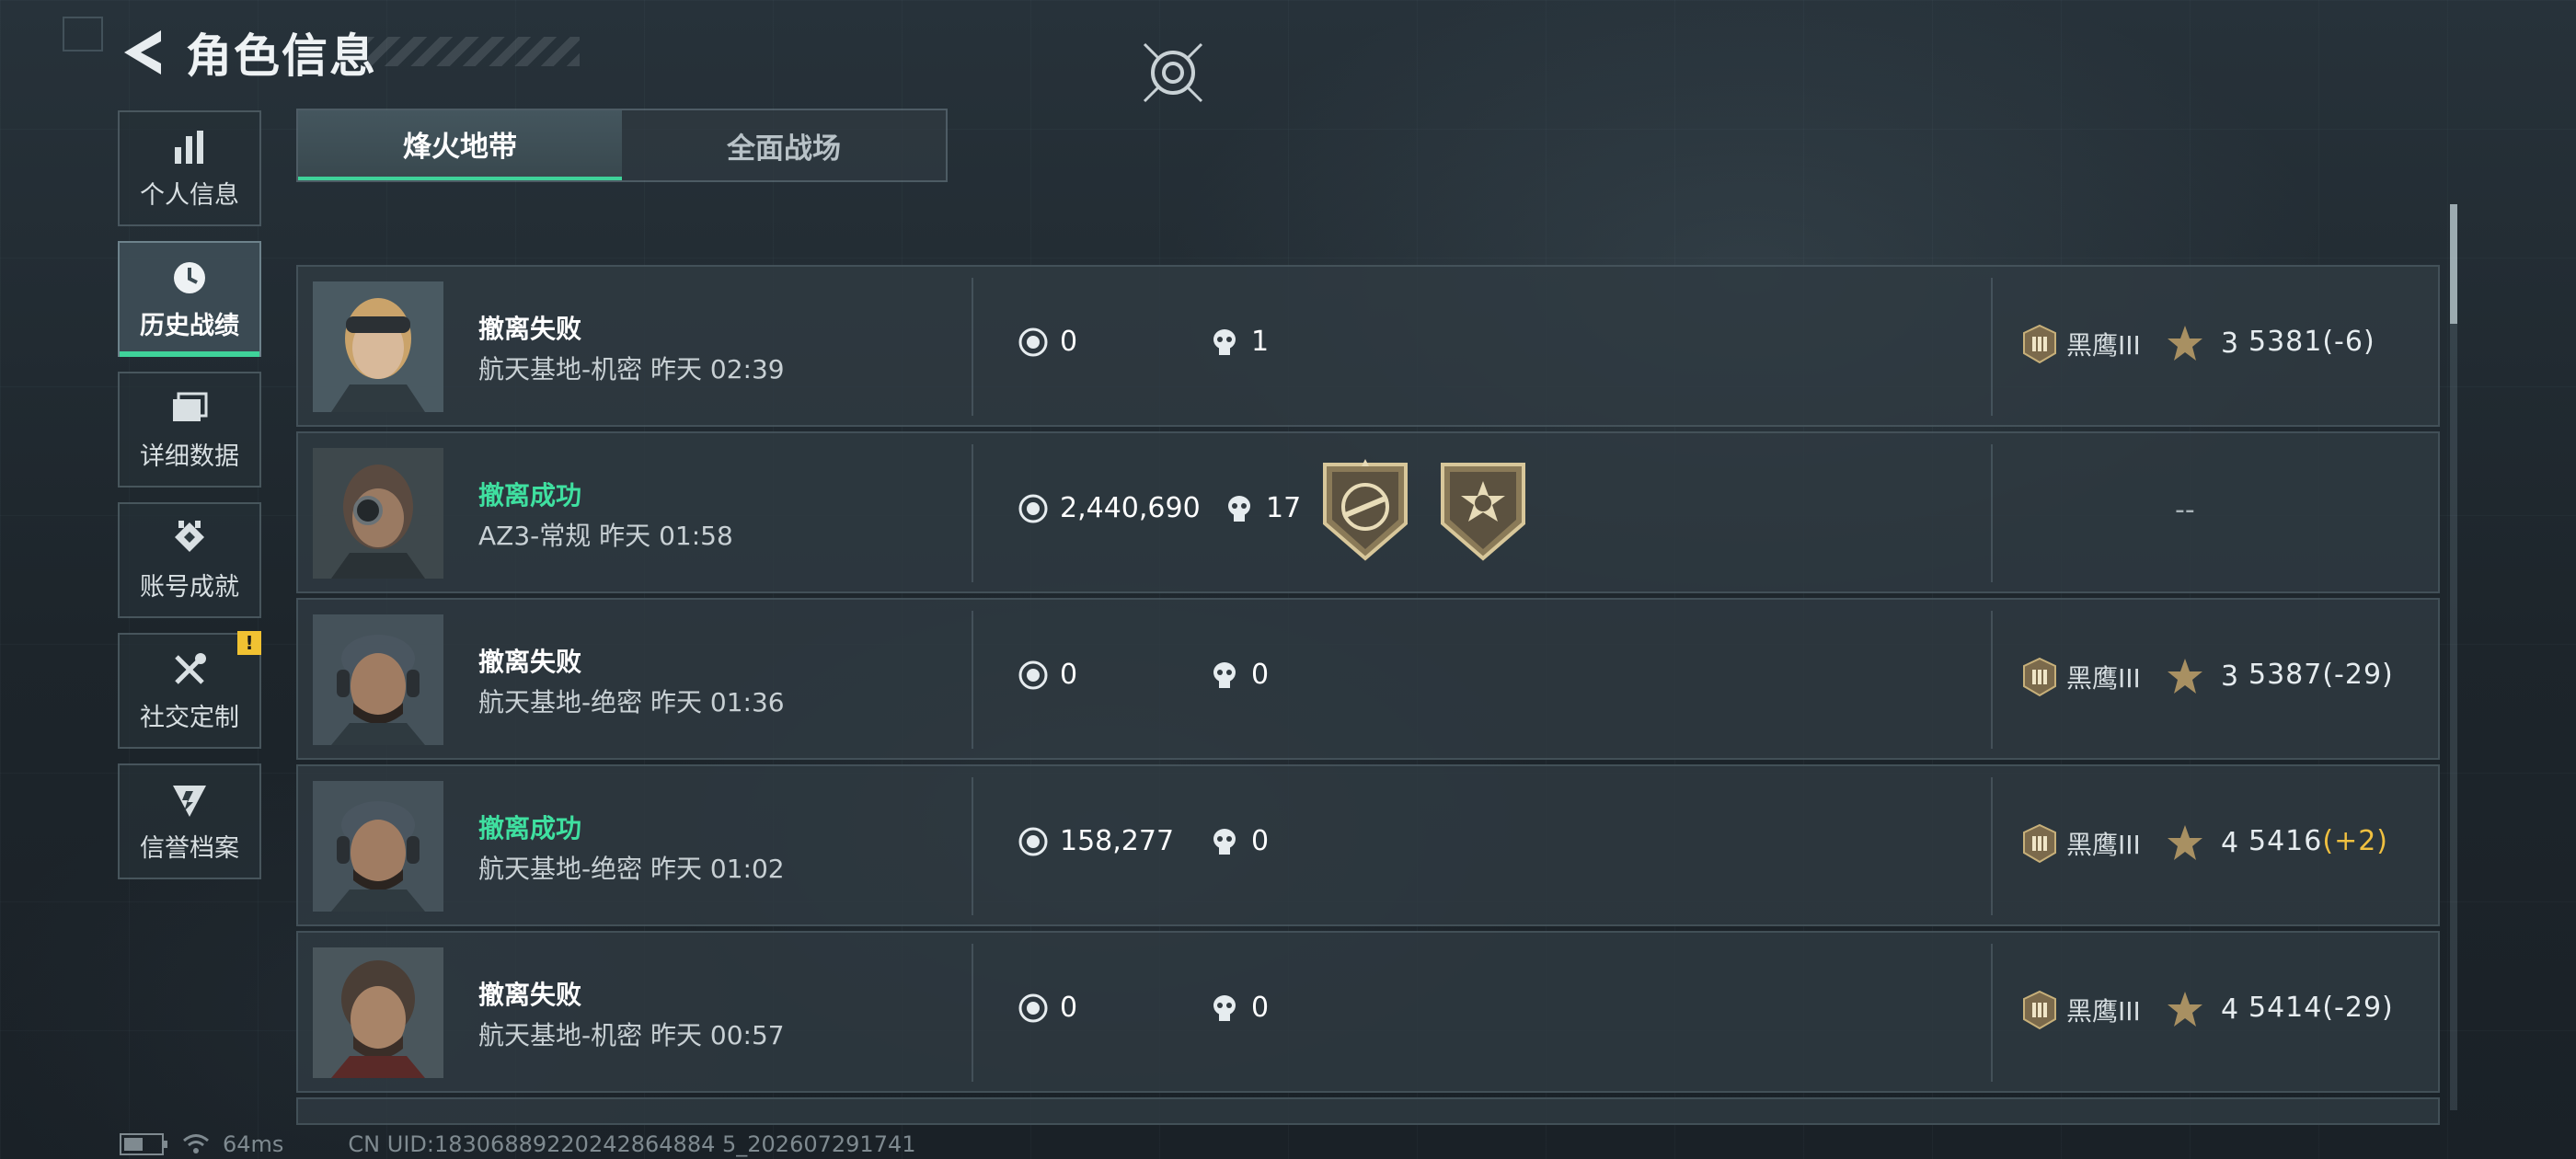  I want to click on match-meta: AZ3-常规 昨天 01:58, so click(605, 534).